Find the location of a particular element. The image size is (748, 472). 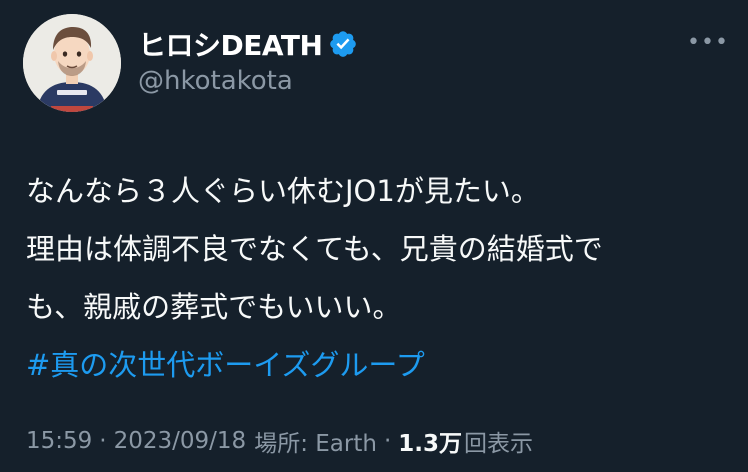

author-name-row: ヒロシDEATH is located at coordinates (248, 44).